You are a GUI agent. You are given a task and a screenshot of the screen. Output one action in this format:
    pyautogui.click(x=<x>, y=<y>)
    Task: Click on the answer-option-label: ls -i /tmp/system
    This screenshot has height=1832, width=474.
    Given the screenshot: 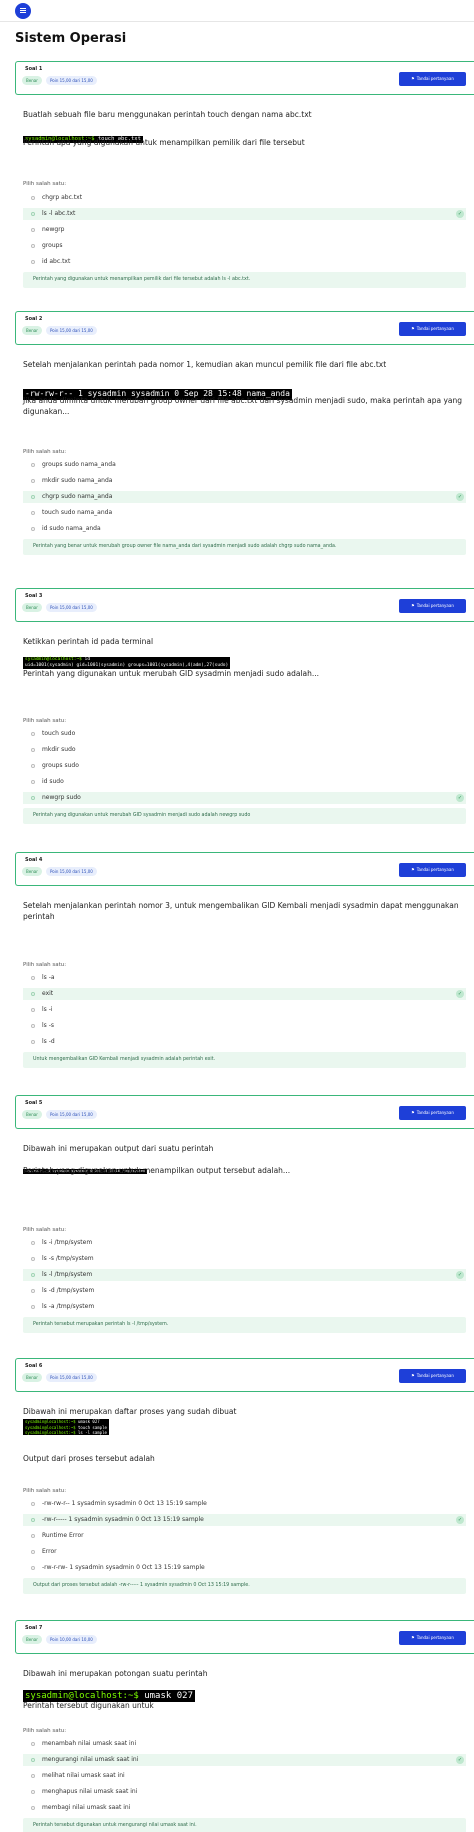 What is the action you would take?
    pyautogui.click(x=67, y=1242)
    